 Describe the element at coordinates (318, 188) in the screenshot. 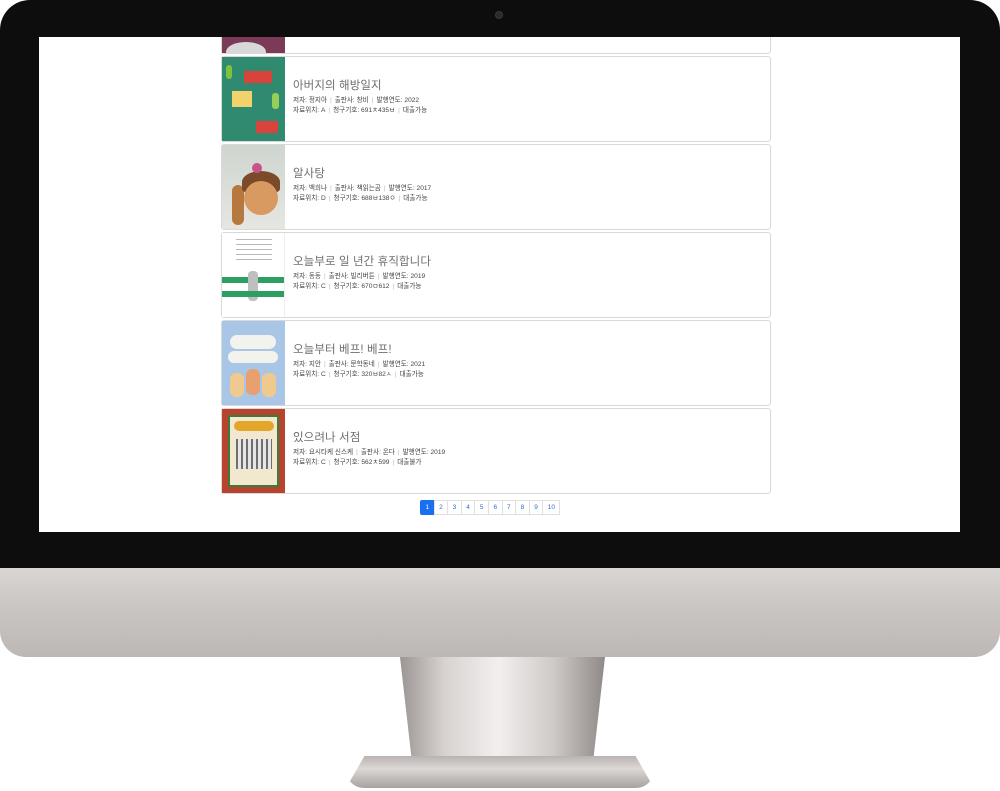

I see `author-value: 백희나` at that location.